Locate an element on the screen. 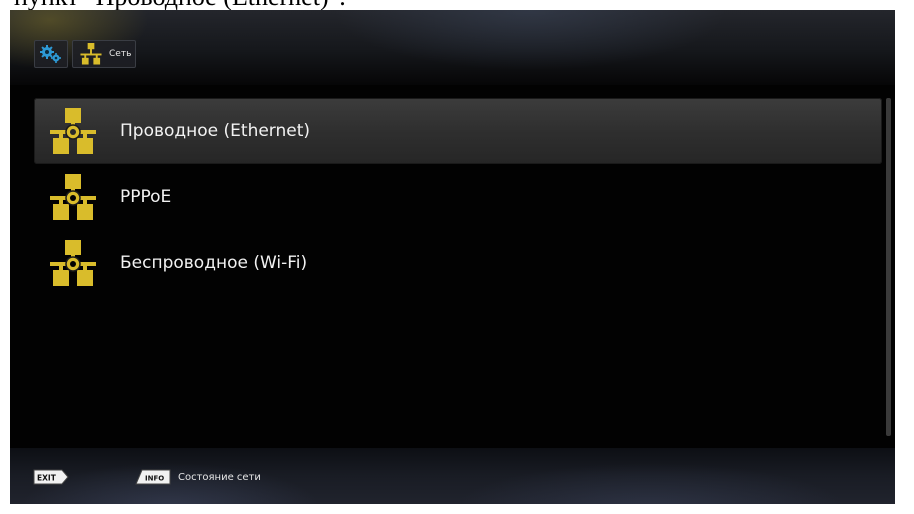  exit-key-icon: EXIT is located at coordinates (51, 477).